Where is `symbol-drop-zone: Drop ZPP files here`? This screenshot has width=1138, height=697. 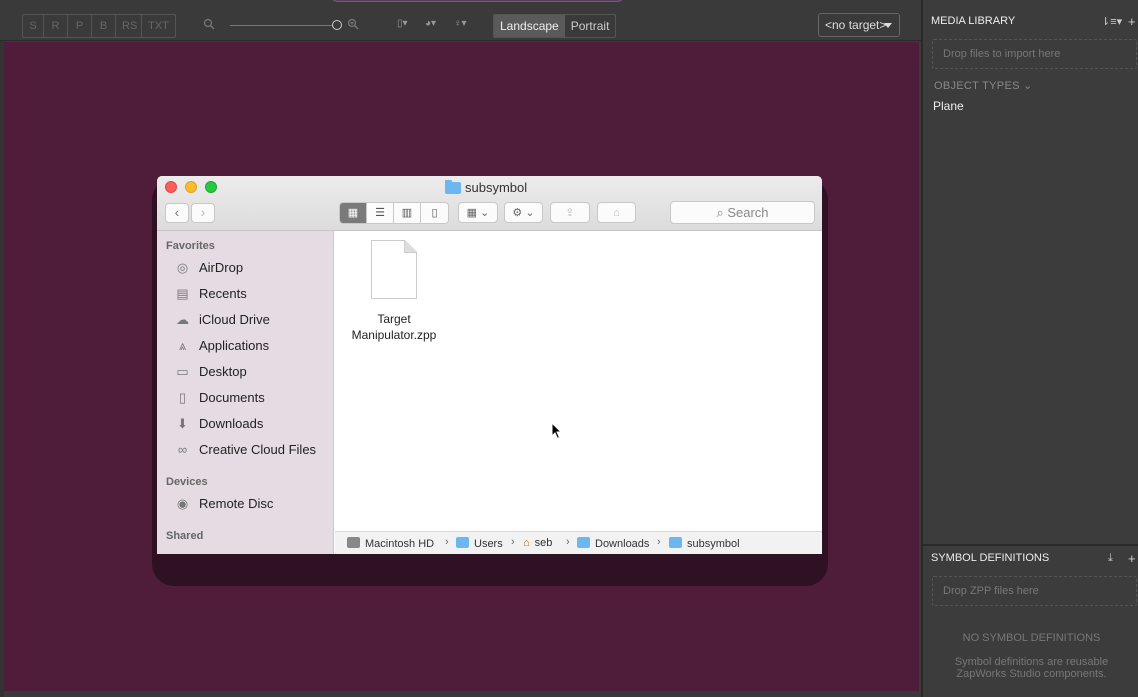 symbol-drop-zone: Drop ZPP files here is located at coordinates (1034, 591).